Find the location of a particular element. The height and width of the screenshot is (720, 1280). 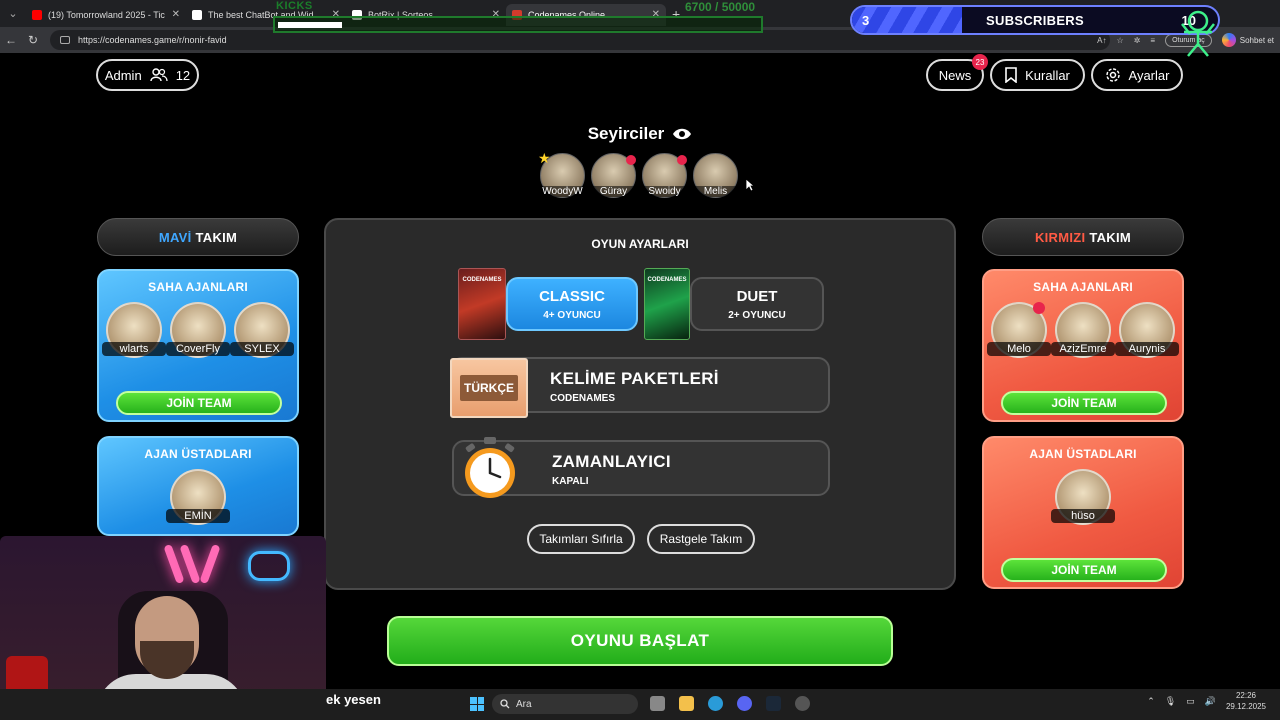

admin-button: Admin 12 is located at coordinates (147, 75).